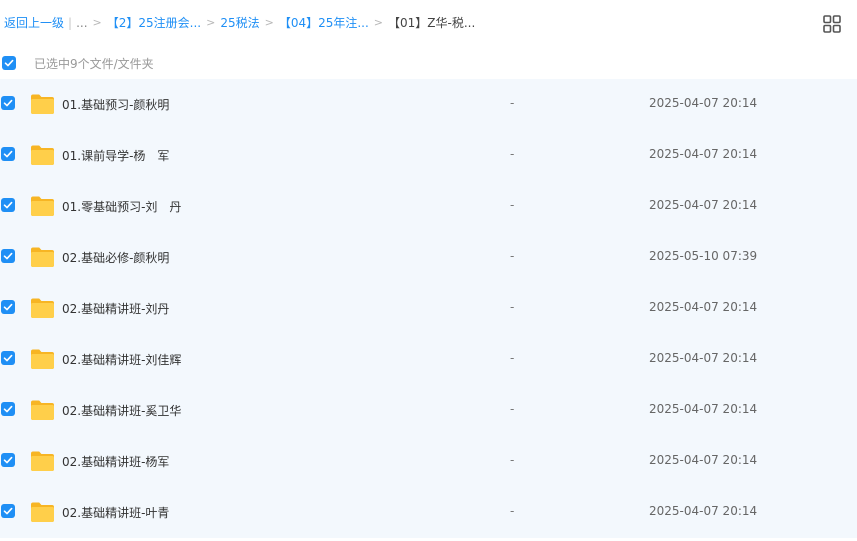 Image resolution: width=857 pixels, height=541 pixels. I want to click on select-all-checkbox, so click(9, 63).